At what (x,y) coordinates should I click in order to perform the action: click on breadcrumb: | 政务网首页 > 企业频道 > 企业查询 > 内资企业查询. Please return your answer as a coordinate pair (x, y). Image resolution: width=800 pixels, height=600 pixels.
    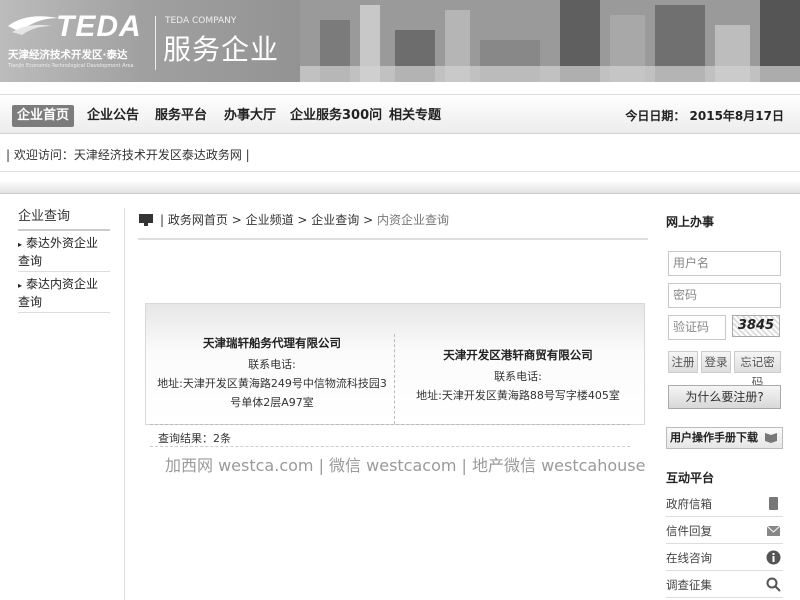
    Looking at the image, I should click on (393, 225).